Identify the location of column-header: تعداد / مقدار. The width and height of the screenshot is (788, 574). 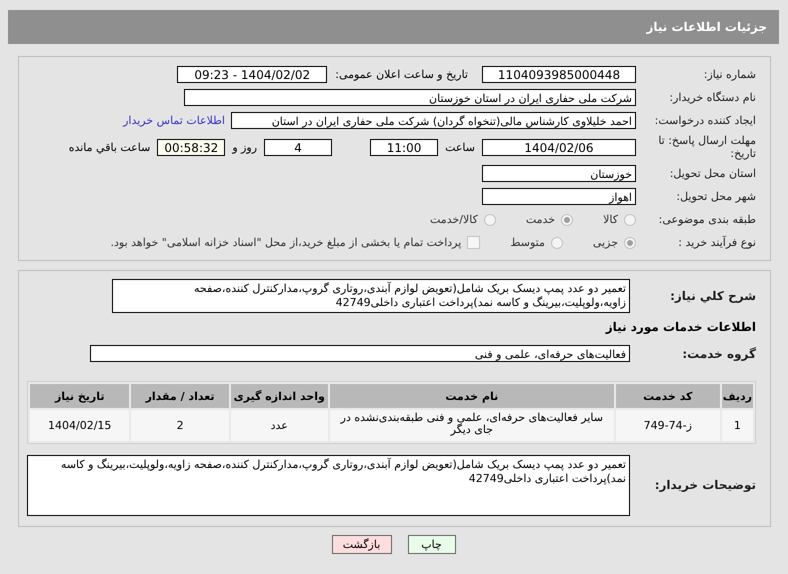
(180, 396).